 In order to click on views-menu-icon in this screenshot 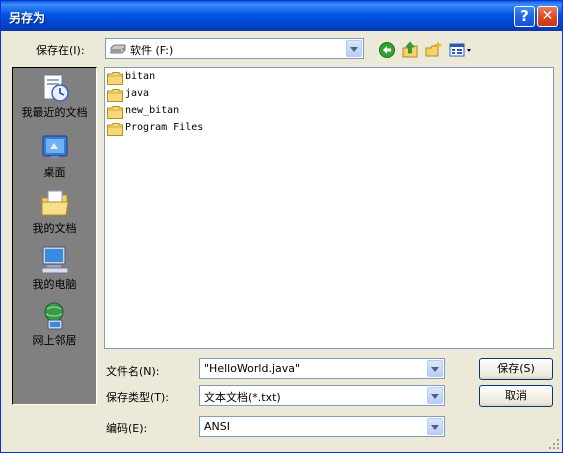, I will do `click(461, 50)`.